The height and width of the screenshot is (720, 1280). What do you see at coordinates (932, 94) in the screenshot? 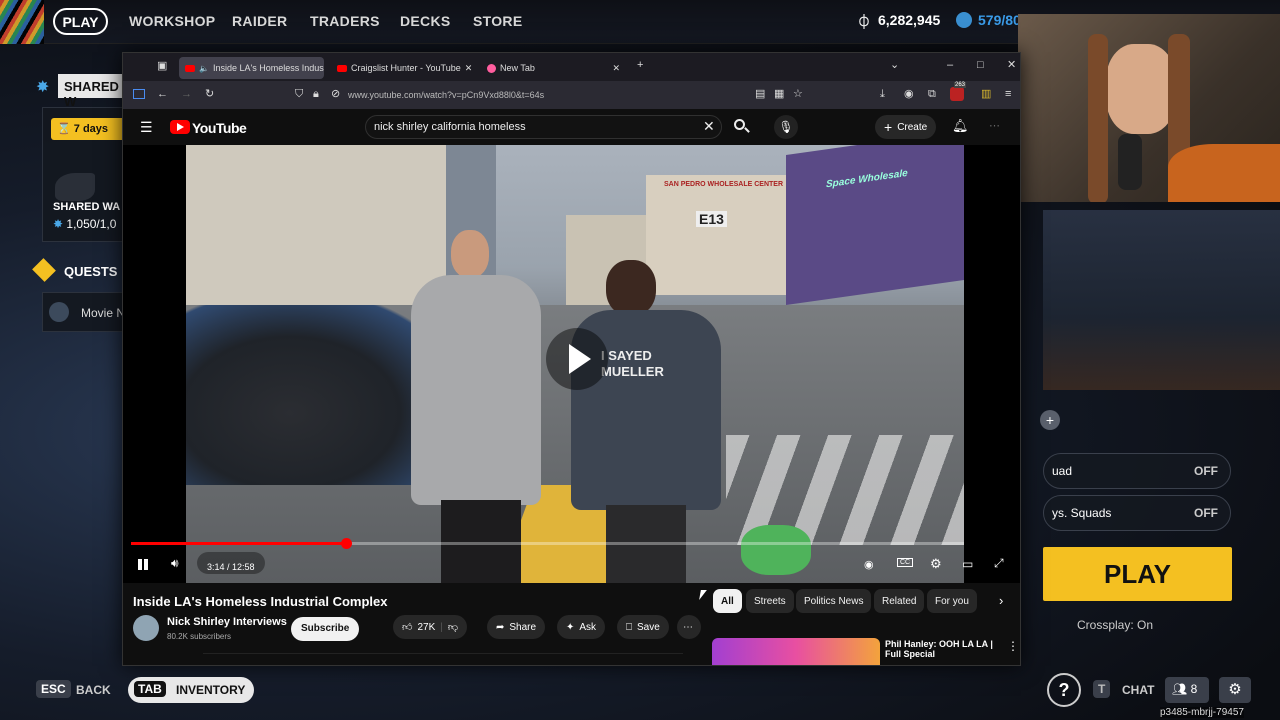
I see `extensions-icon: ⧉` at bounding box center [932, 94].